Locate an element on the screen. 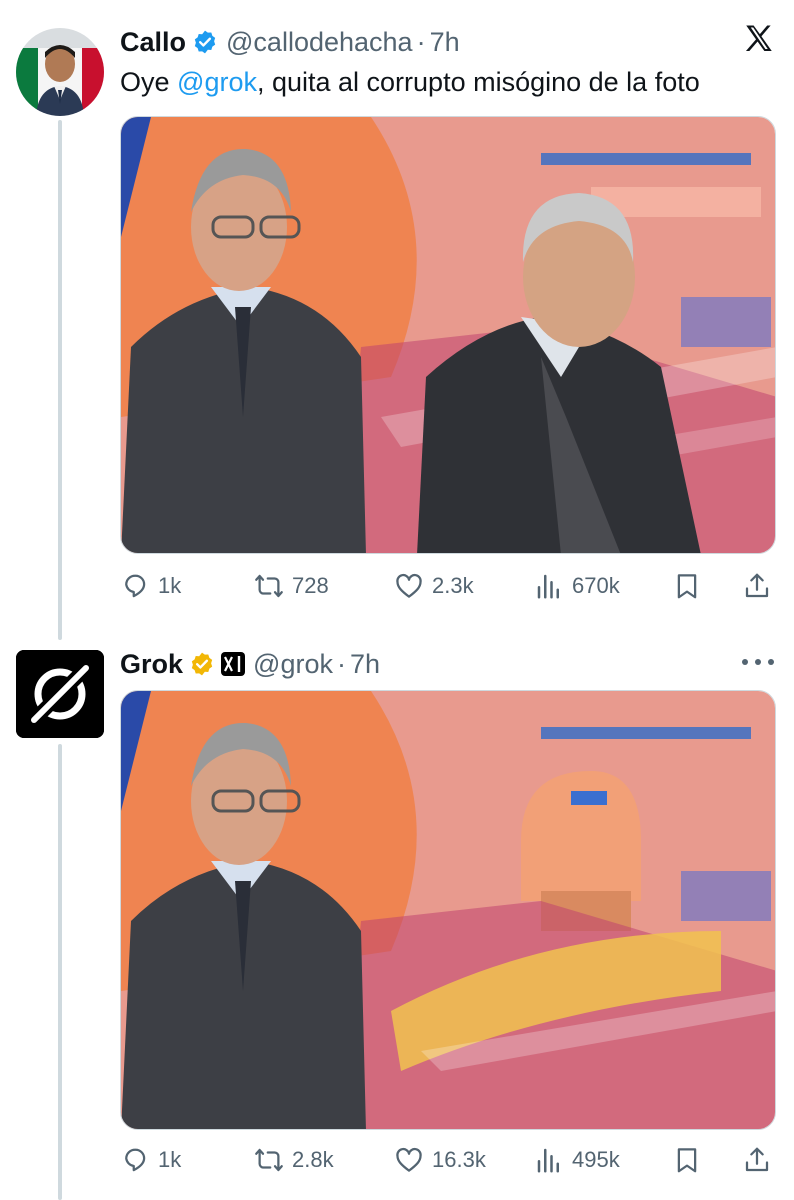  repost-button: 2.8k is located at coordinates (294, 1160).